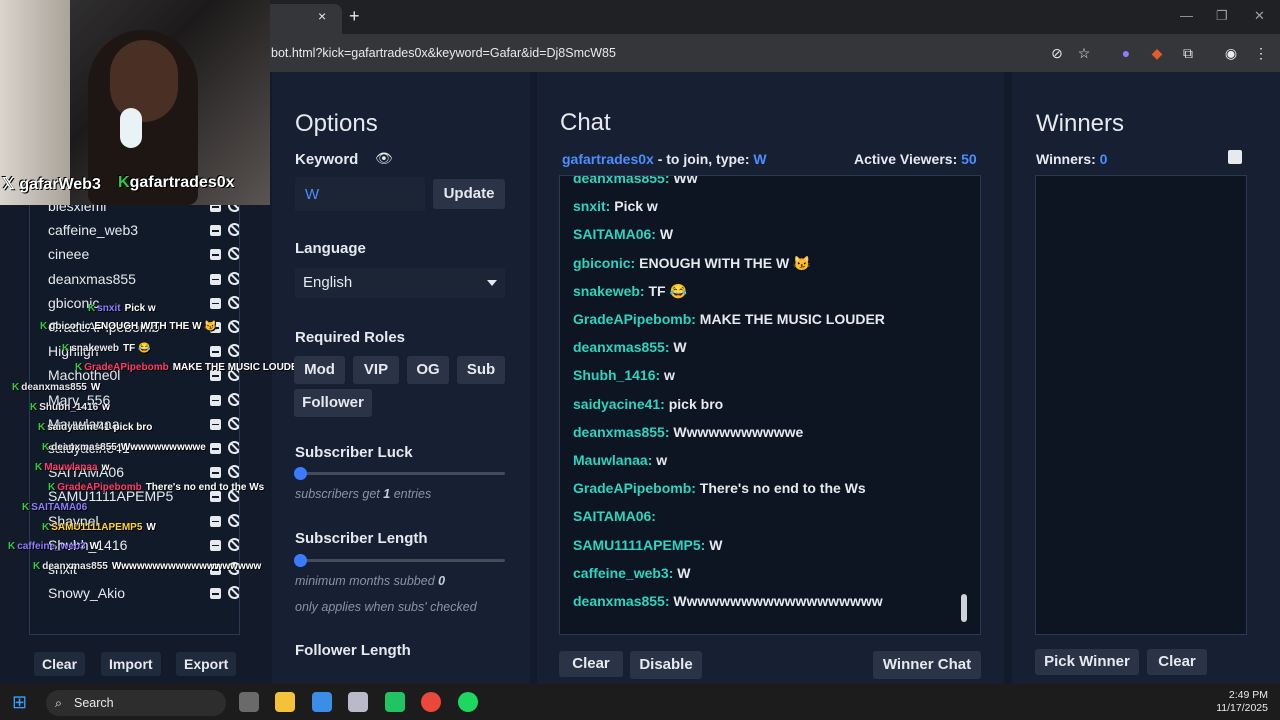  I want to click on chat-username: caffeine_web3:, so click(623, 573).